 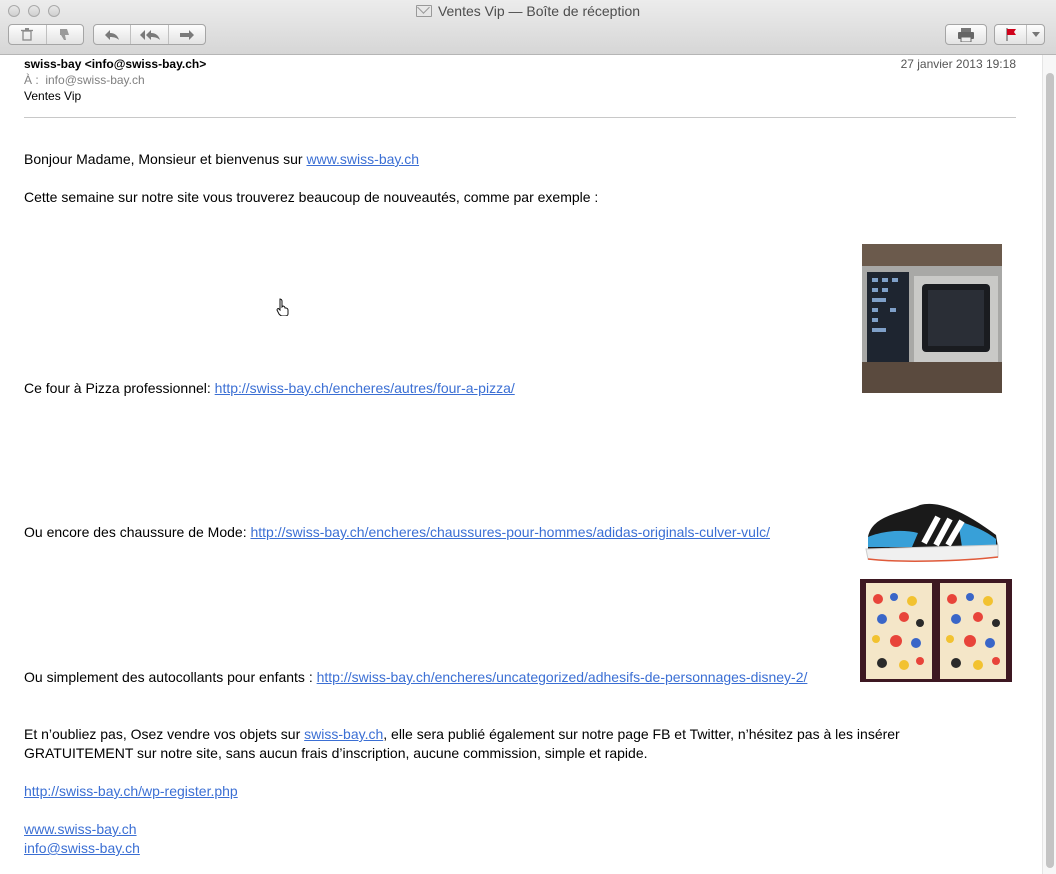 I want to click on outro-link: swiss-bay.ch, so click(x=343, y=734).